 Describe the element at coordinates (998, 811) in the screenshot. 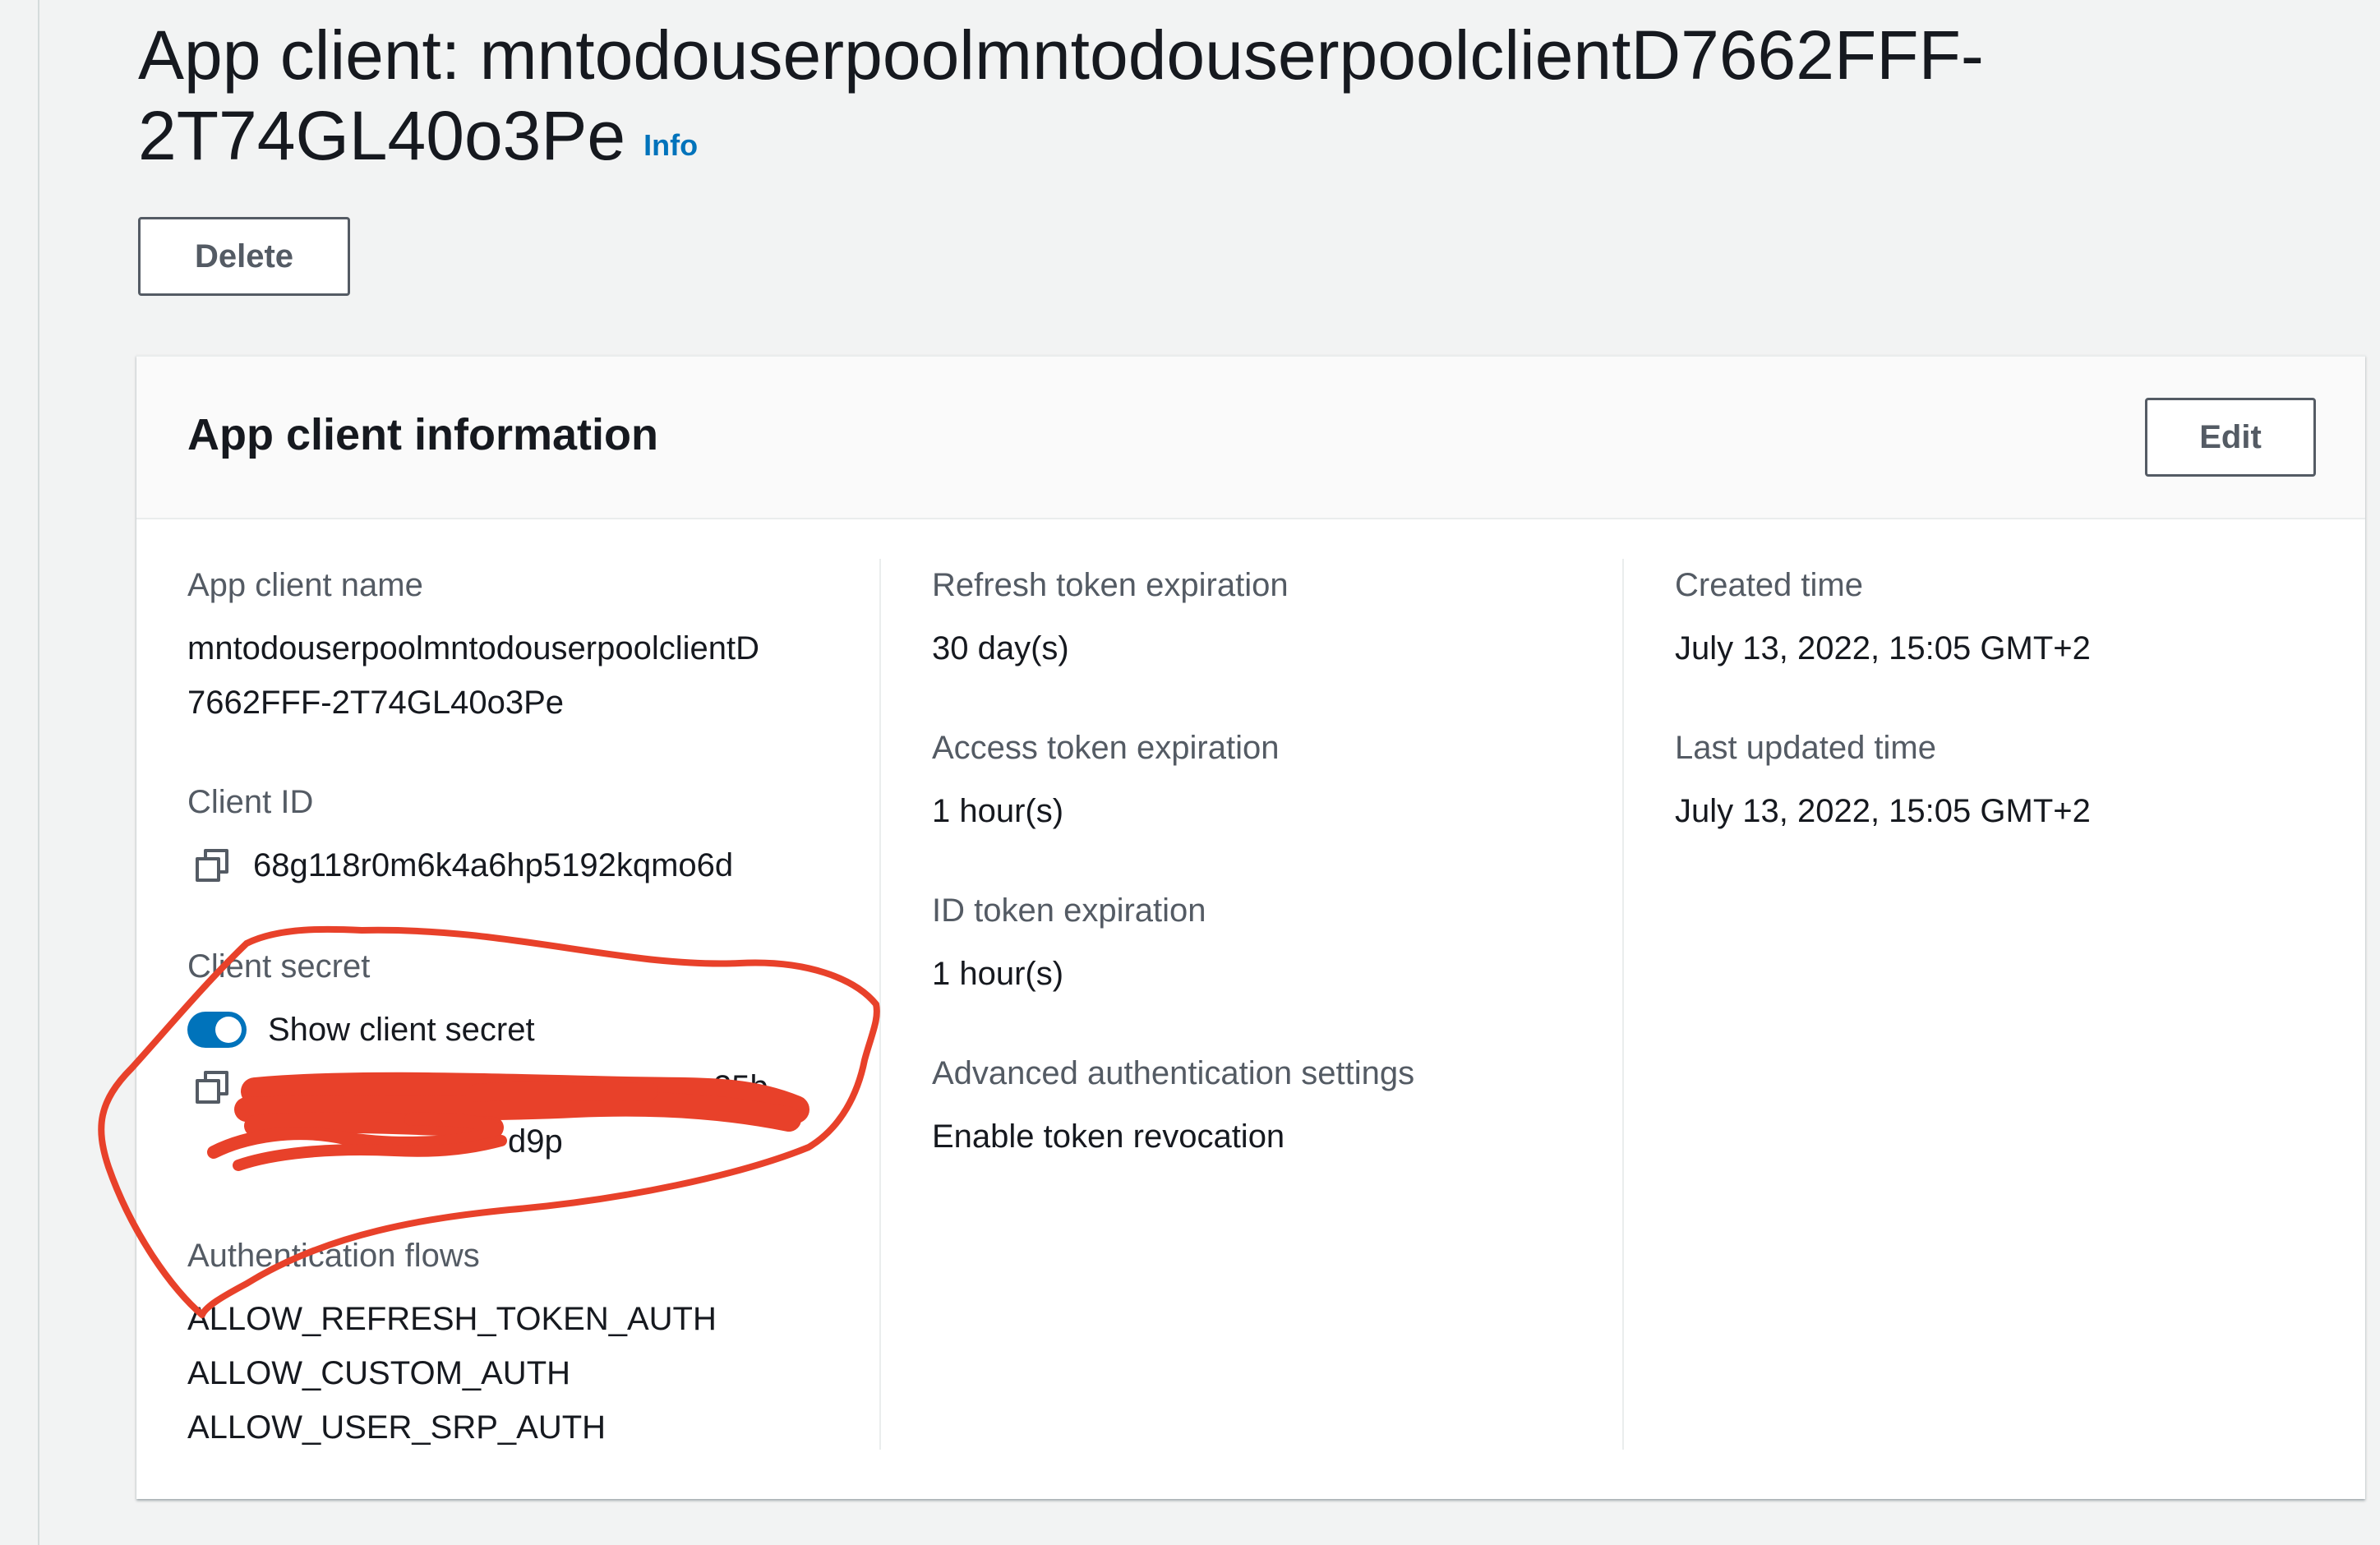

I see `access-token-expiration-value: 1 hour(s)` at that location.